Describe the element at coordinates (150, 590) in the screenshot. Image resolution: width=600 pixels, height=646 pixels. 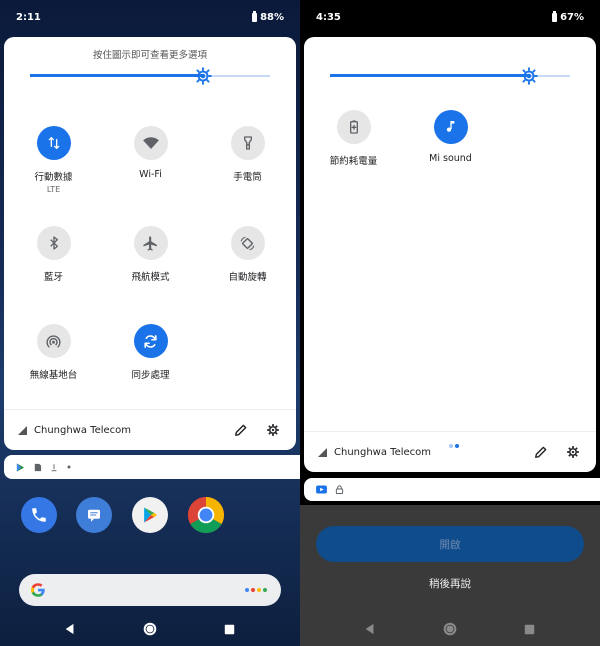
I see `google-search-bar` at that location.